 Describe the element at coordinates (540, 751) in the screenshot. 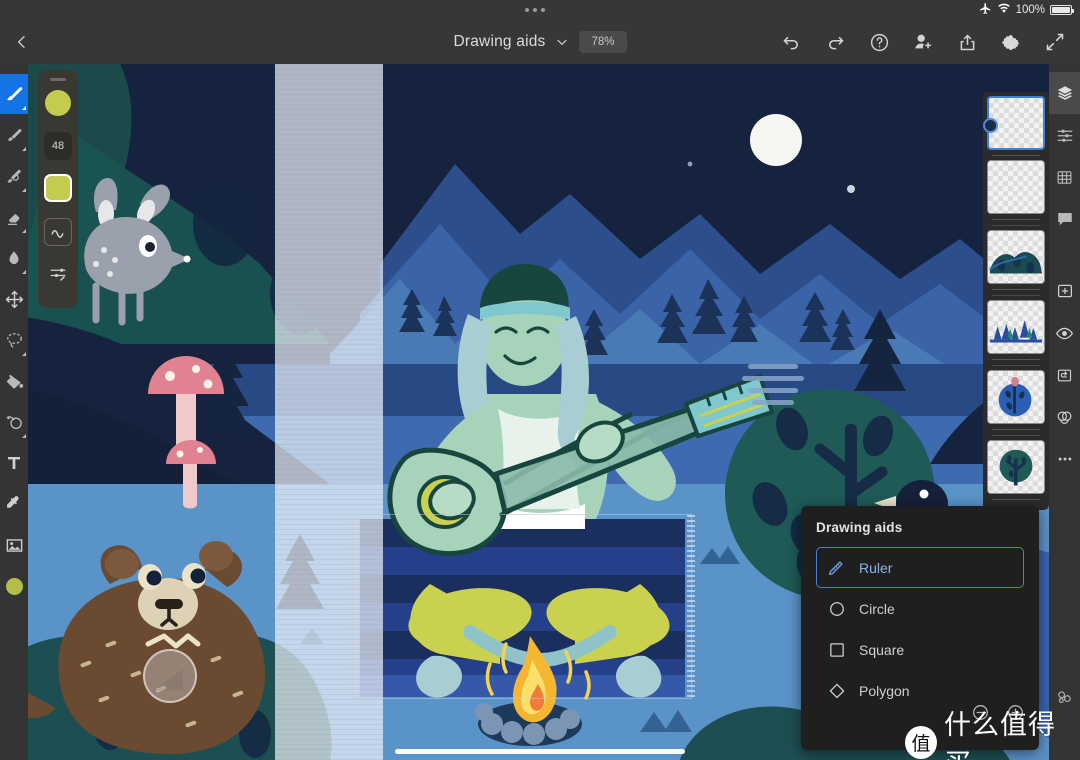

I see `home-indicator` at that location.